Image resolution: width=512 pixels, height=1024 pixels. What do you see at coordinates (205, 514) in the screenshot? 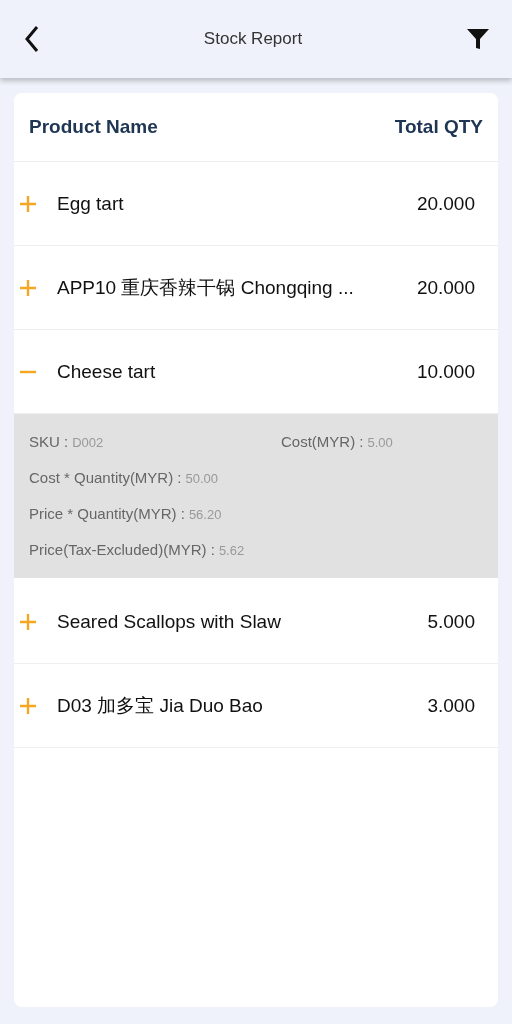
I see `field-value: 56.20` at bounding box center [205, 514].